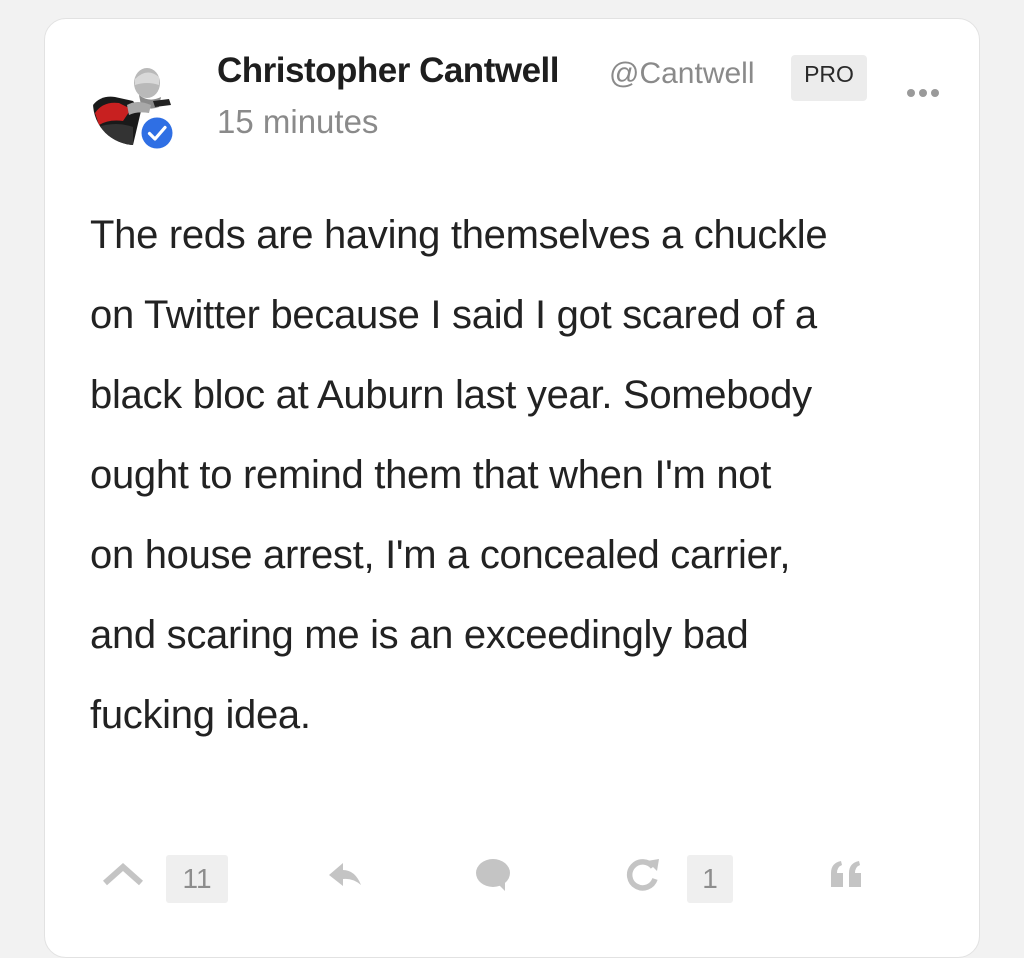 The height and width of the screenshot is (958, 1024). I want to click on reply-button, so click(345, 874).